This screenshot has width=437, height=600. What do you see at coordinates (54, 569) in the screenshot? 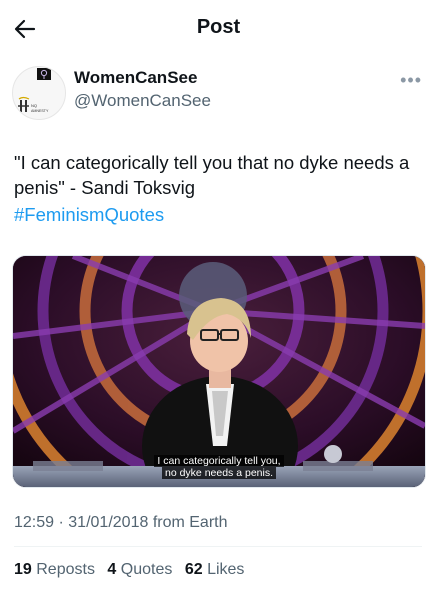
I see `reposts-stat: 19 Reposts` at bounding box center [54, 569].